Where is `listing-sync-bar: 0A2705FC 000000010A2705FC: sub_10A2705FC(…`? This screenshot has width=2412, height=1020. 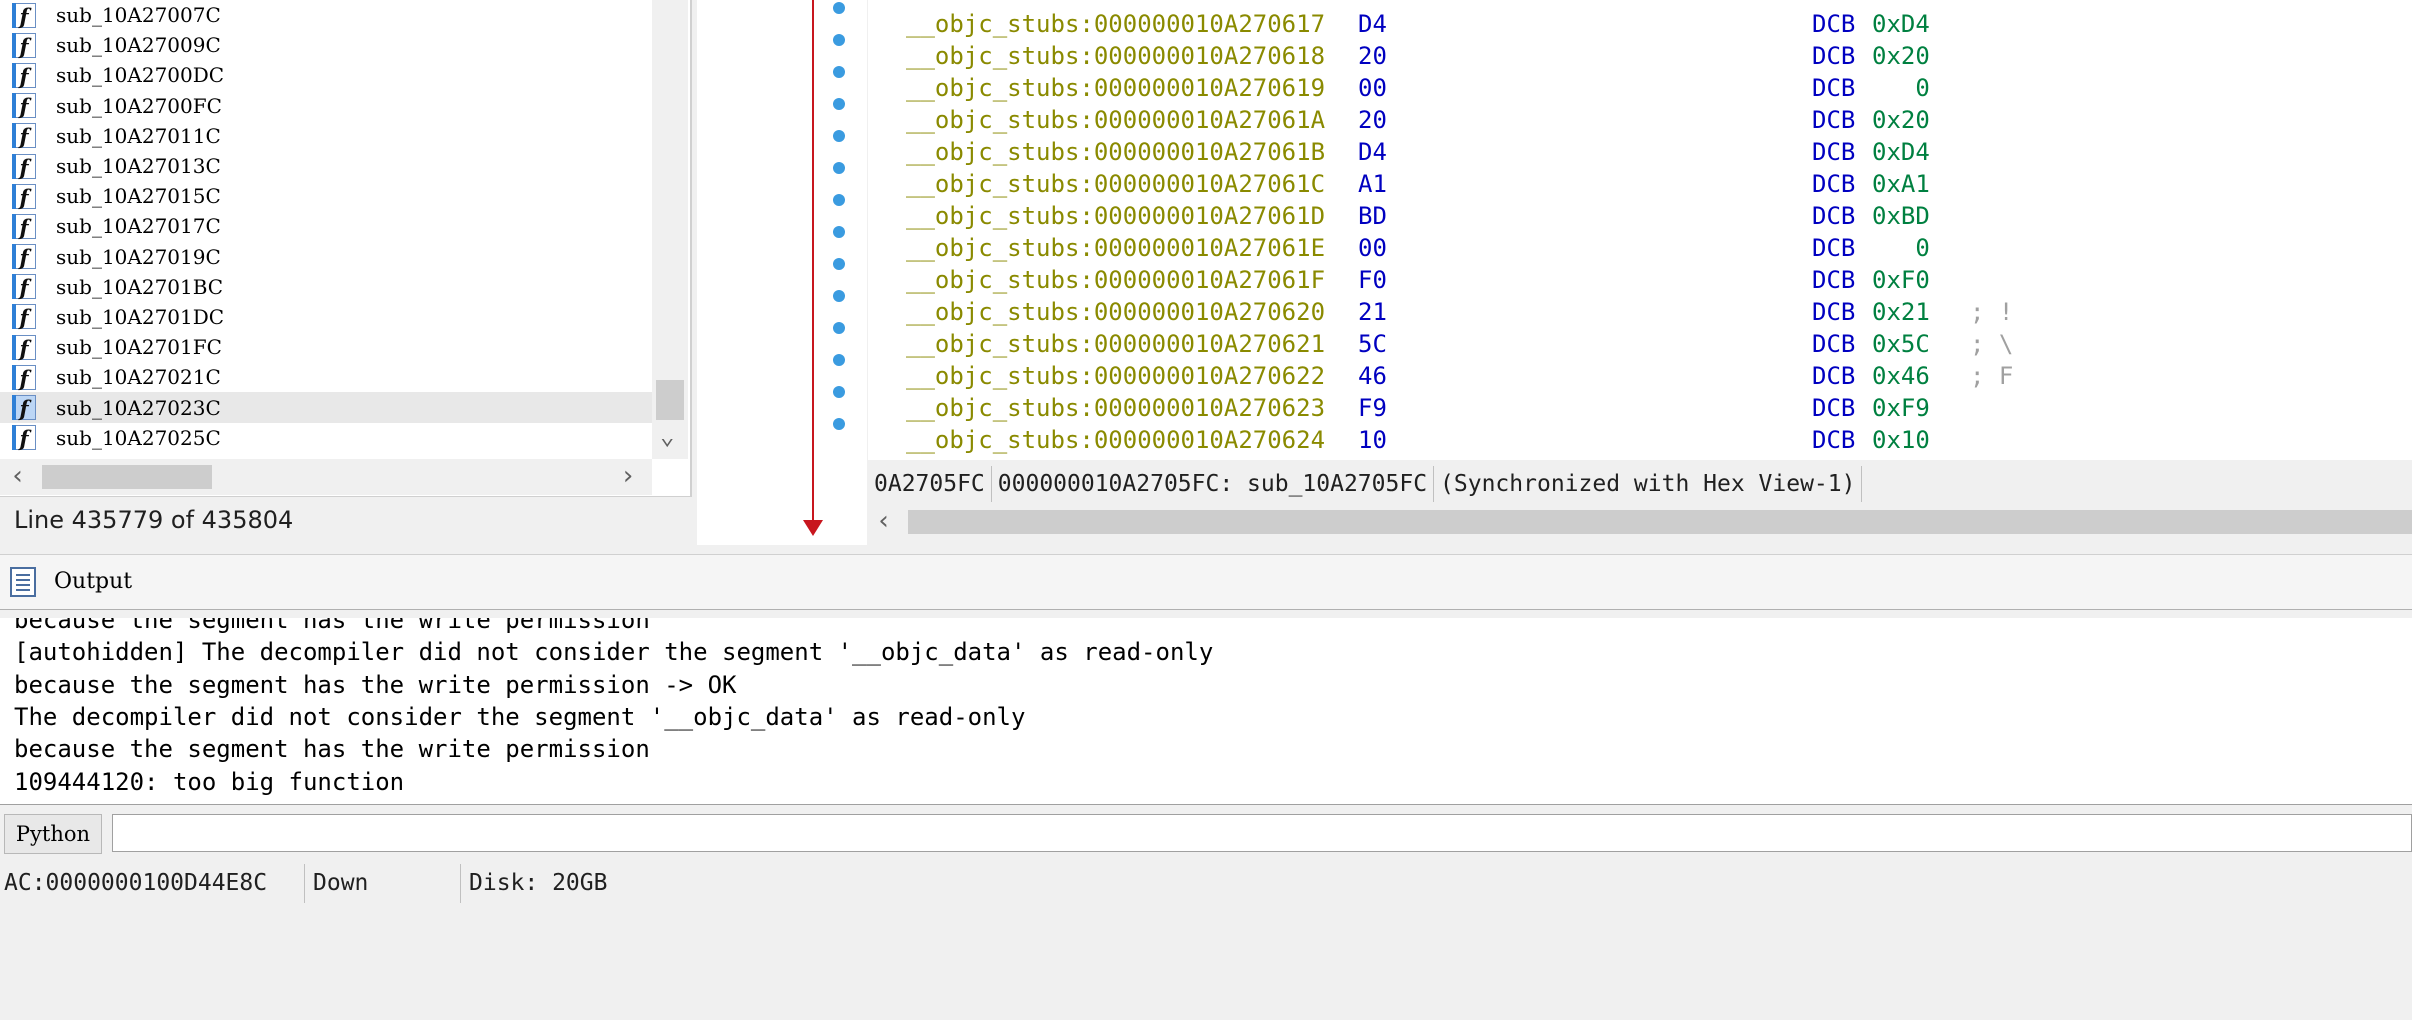
listing-sync-bar: 0A2705FC 000000010A2705FC: sub_10A2705FC(… is located at coordinates (1640, 484).